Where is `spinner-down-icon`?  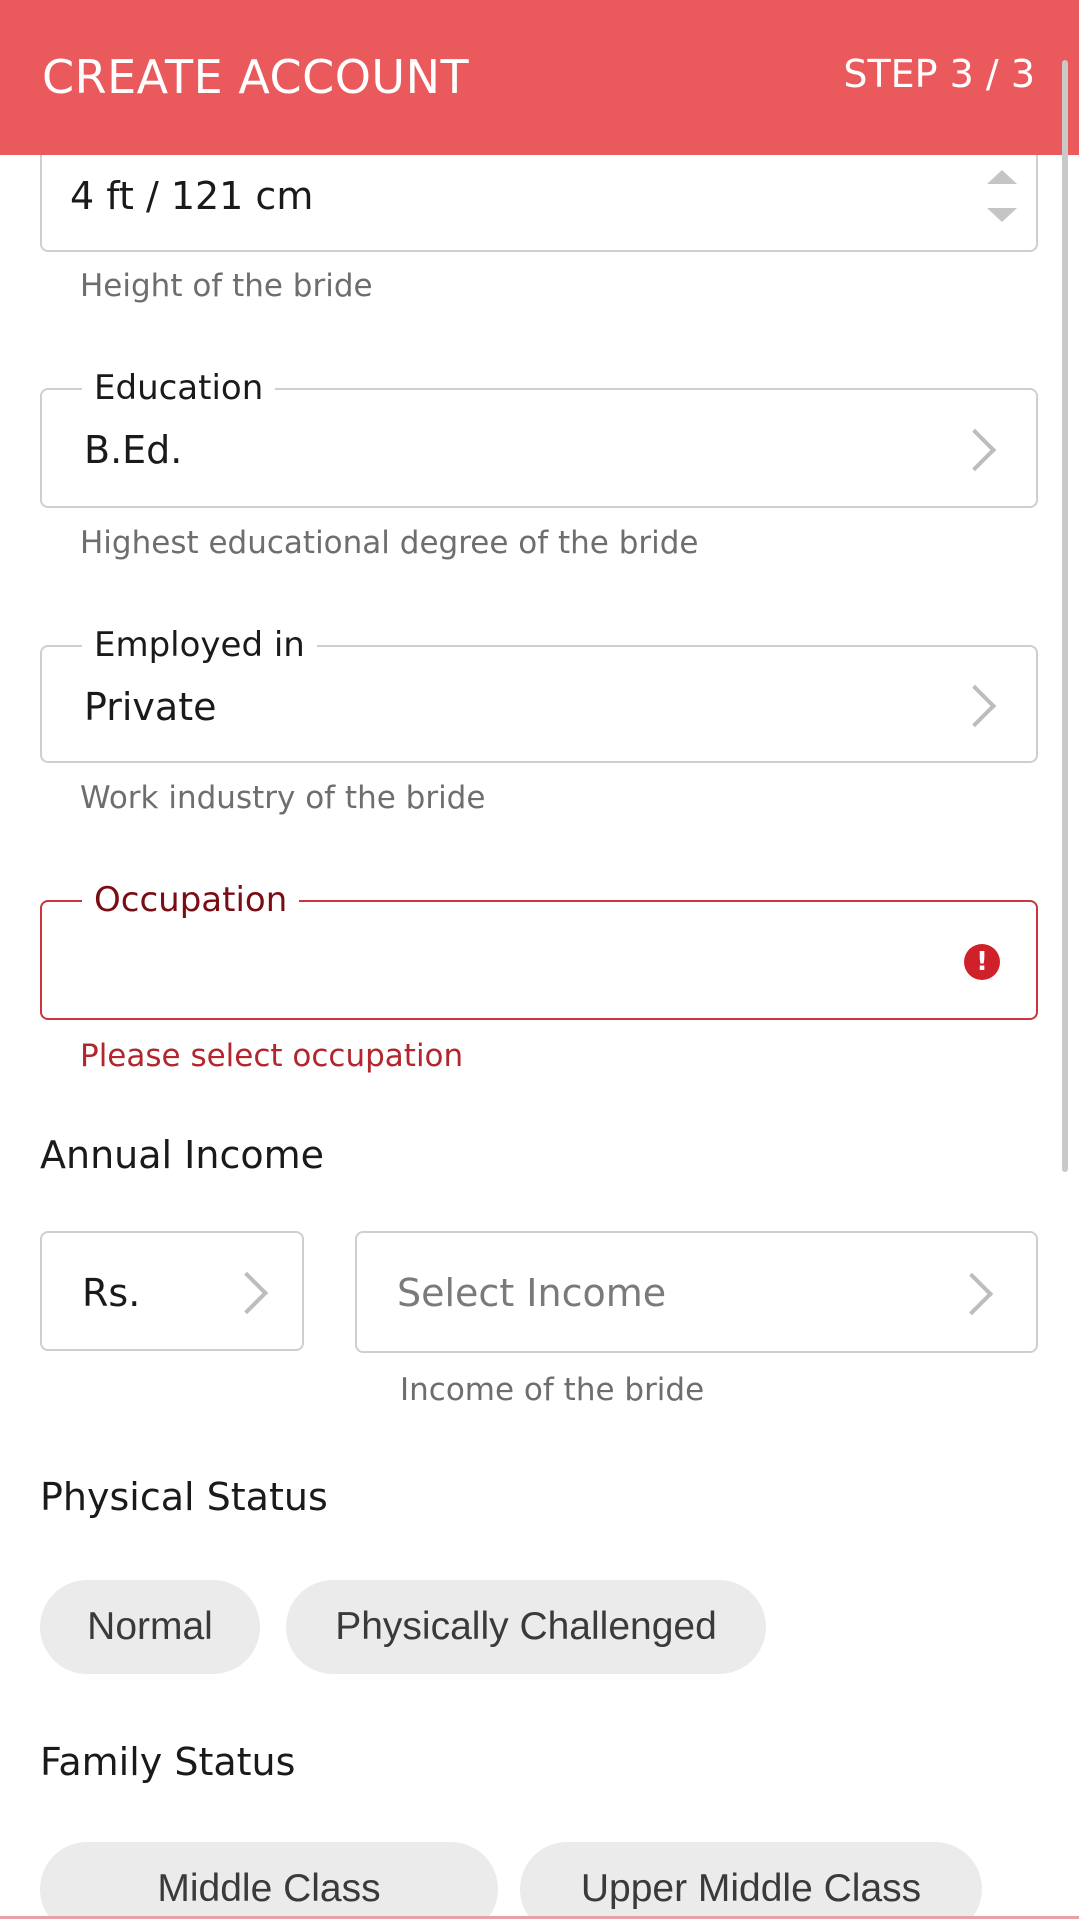 spinner-down-icon is located at coordinates (1002, 215).